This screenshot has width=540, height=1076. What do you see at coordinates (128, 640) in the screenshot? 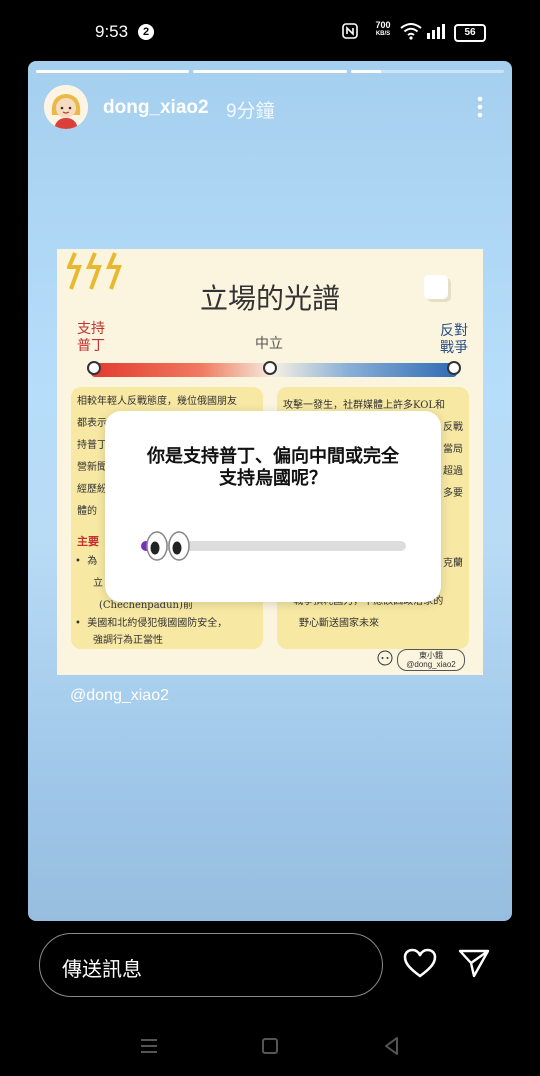
I see `left-bullet-text: 強調行為正當性` at bounding box center [128, 640].